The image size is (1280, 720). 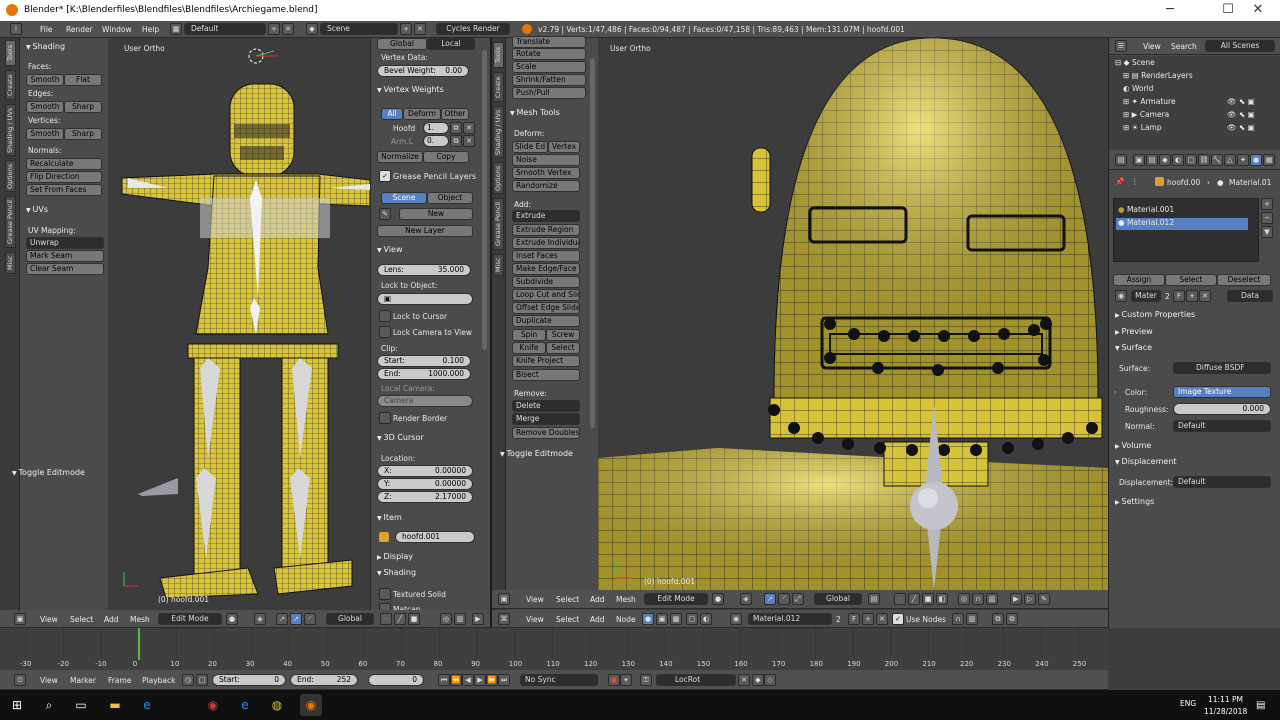 What do you see at coordinates (1222, 482) in the screenshot?
I see `displacement-select: Default` at bounding box center [1222, 482].